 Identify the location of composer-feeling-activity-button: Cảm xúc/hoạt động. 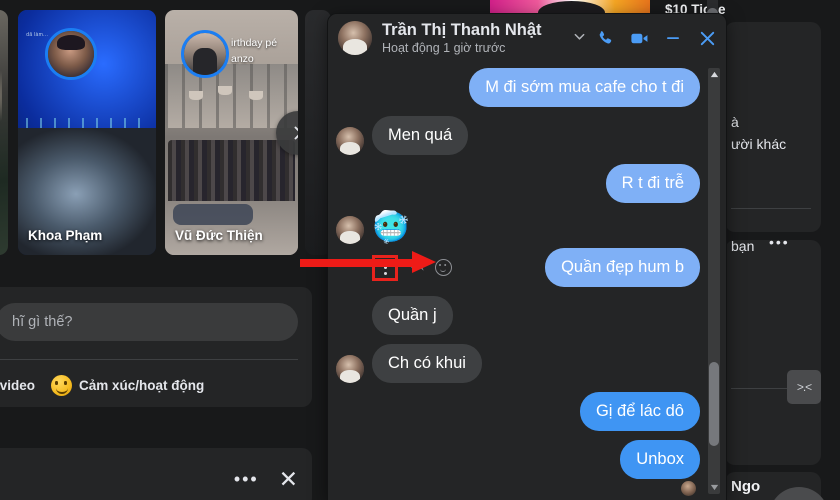
(128, 385).